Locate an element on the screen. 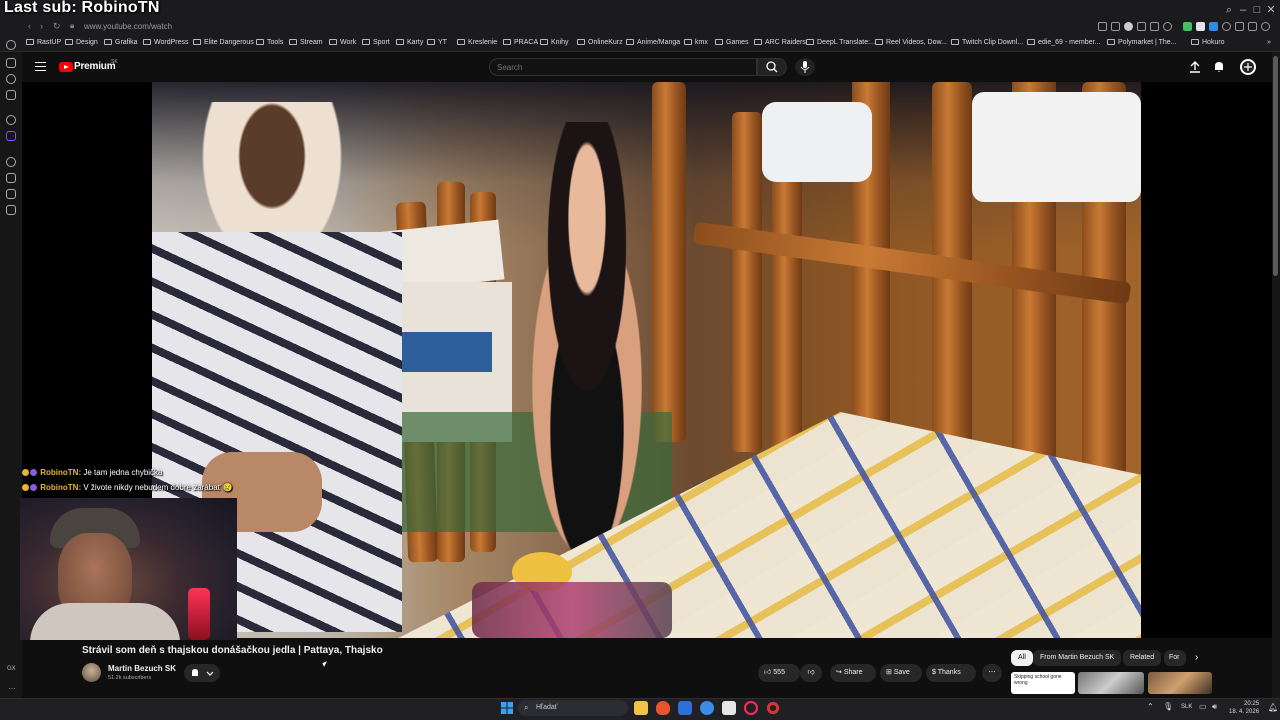 Image resolution: width=1280 pixels, height=720 pixels. twitch-icon is located at coordinates (11, 136).